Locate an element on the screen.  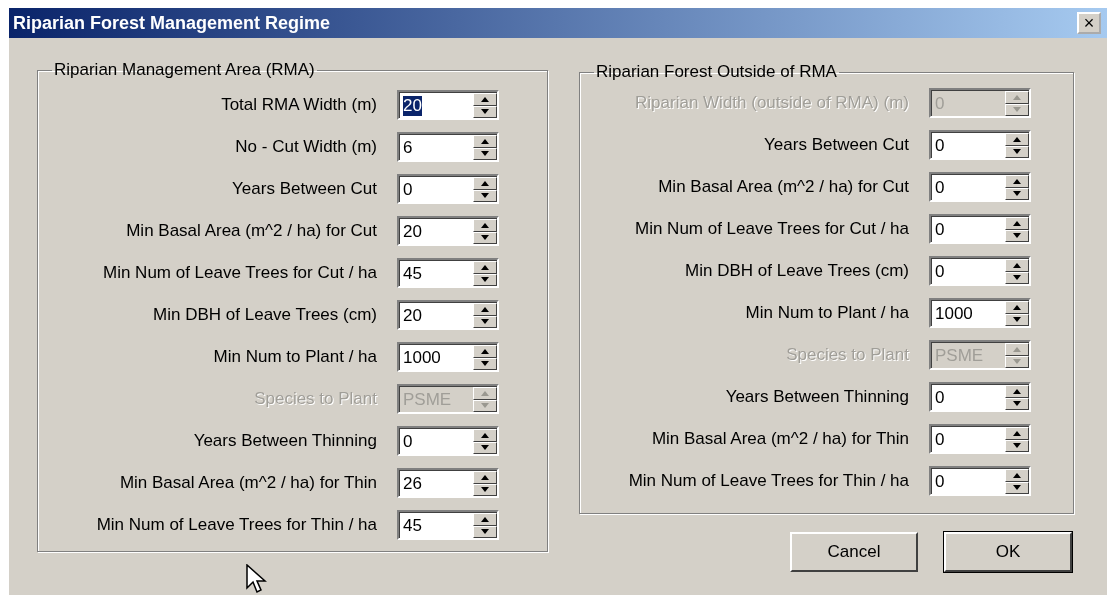
dialog-button: Cancel is located at coordinates (854, 552).